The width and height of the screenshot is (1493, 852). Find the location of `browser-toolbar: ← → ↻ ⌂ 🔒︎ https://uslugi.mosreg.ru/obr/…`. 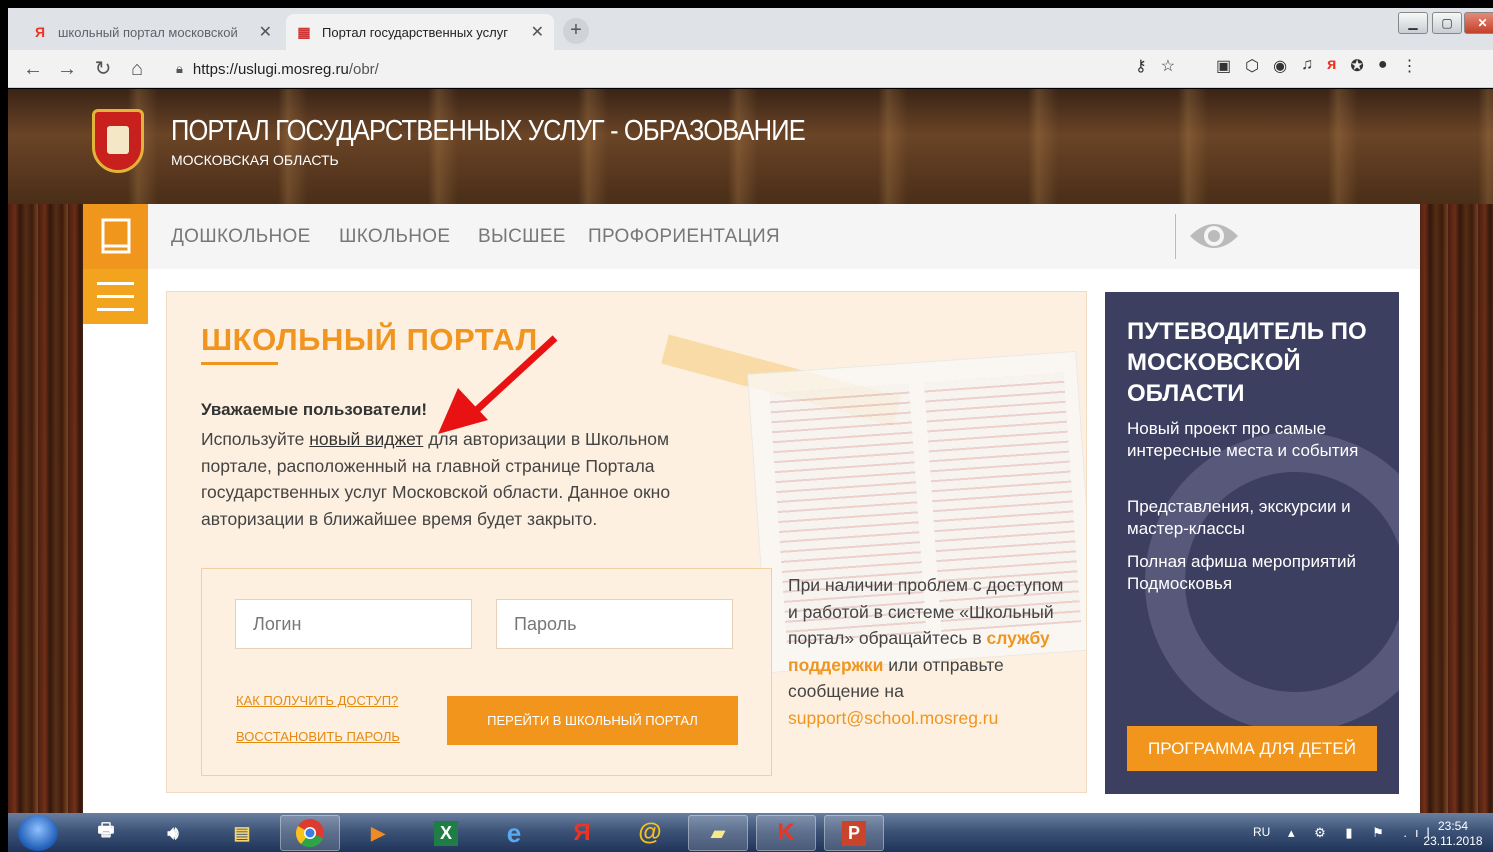

browser-toolbar: ← → ↻ ⌂ 🔒︎ https://uslugi.mosreg.ru/obr/… is located at coordinates (750, 69).